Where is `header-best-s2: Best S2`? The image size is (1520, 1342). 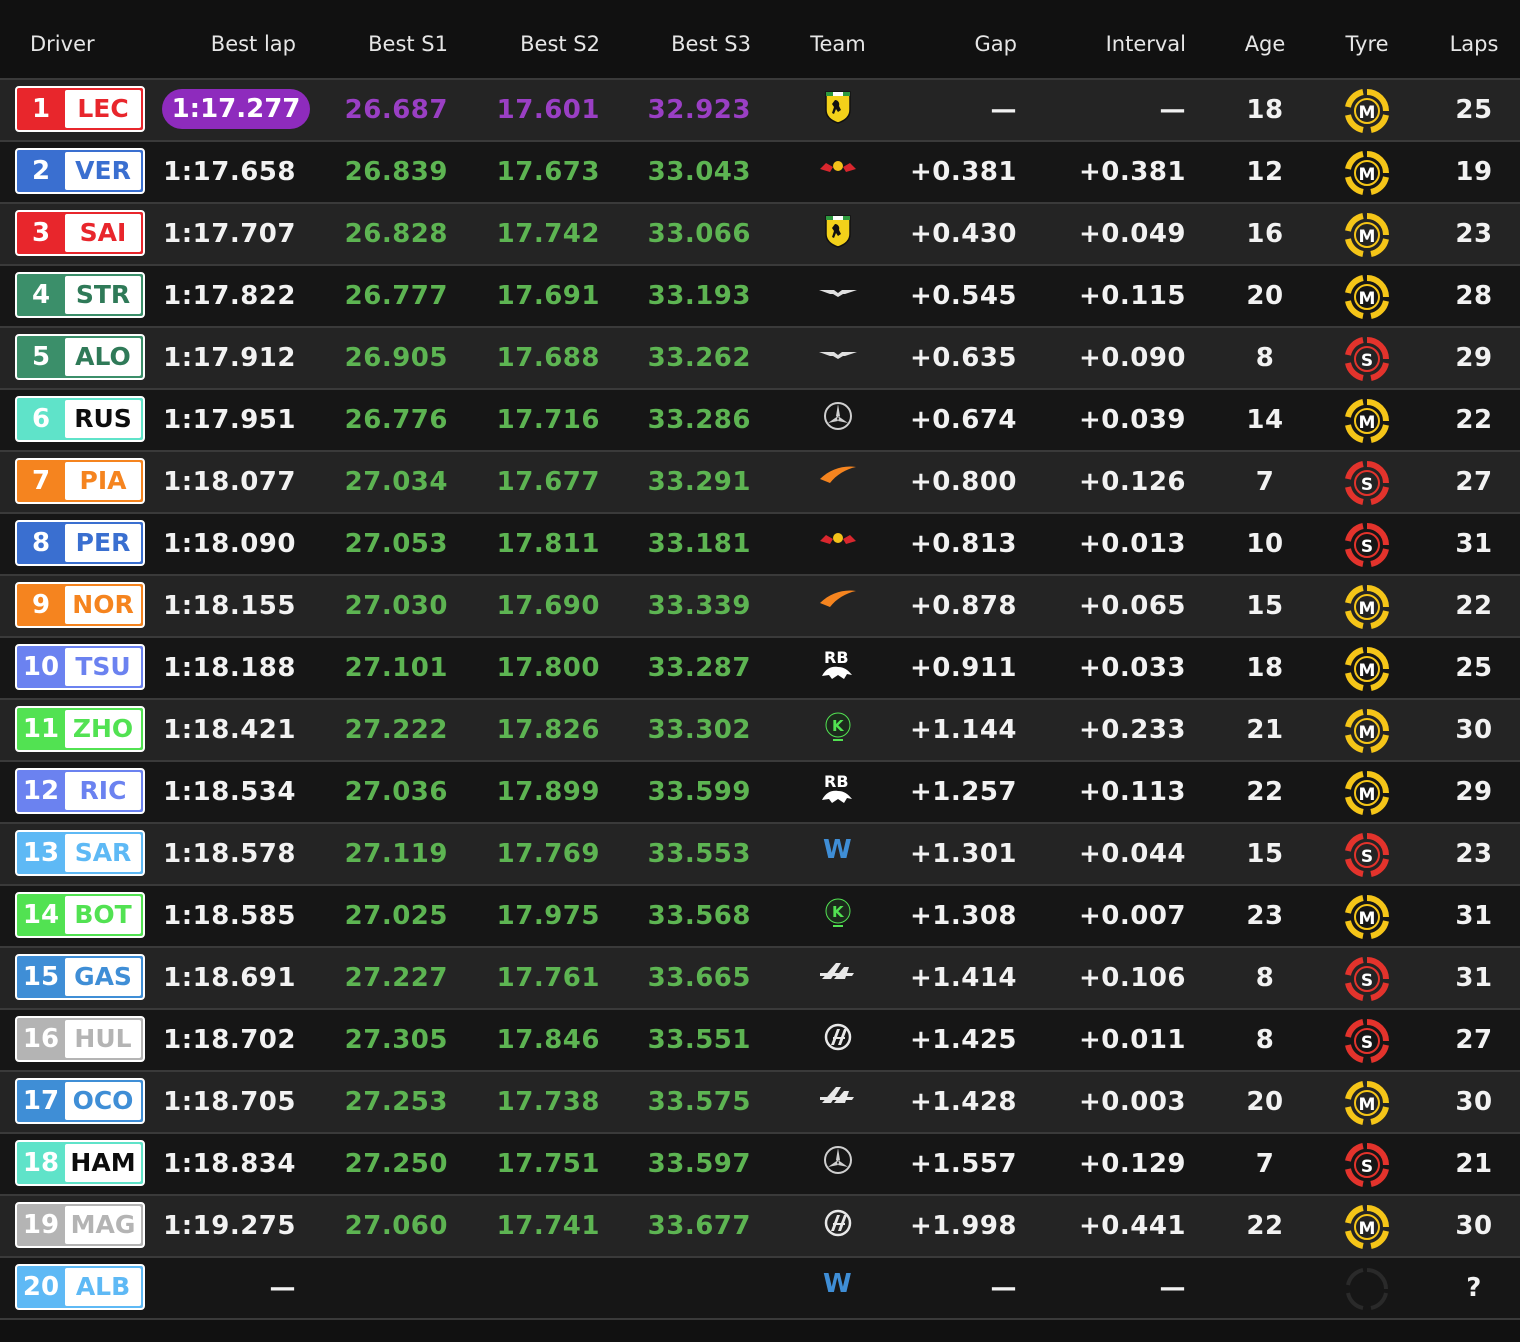 header-best-s2: Best S2 is located at coordinates (540, 44).